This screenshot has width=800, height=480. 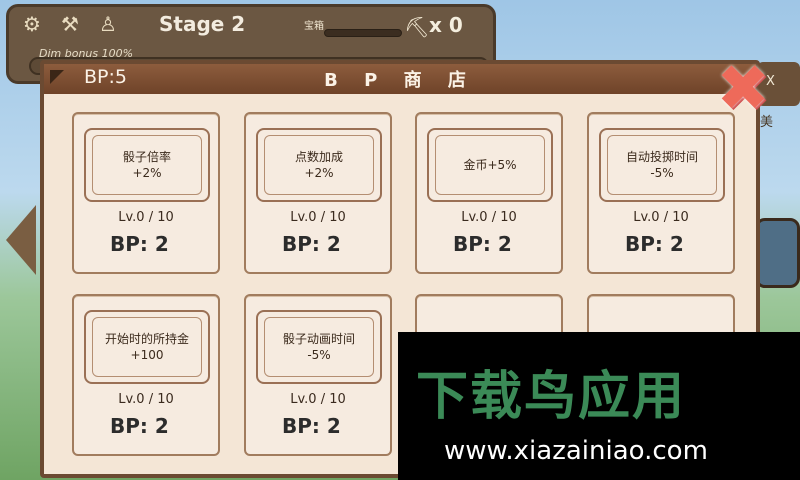 What do you see at coordinates (147, 355) in the screenshot?
I see `card-effect: +100` at bounding box center [147, 355].